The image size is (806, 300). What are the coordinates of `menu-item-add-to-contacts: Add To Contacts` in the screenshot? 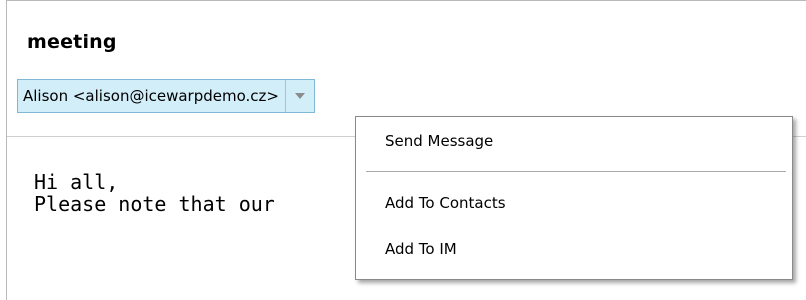 It's located at (574, 203).